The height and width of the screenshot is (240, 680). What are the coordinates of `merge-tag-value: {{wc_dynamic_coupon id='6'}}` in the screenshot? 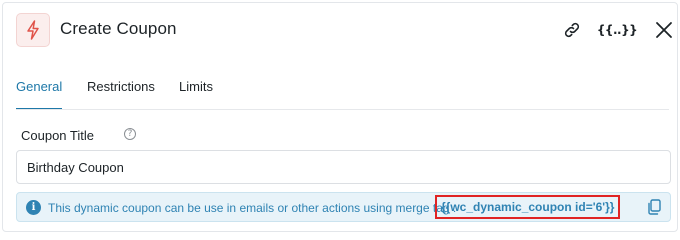 It's located at (528, 207).